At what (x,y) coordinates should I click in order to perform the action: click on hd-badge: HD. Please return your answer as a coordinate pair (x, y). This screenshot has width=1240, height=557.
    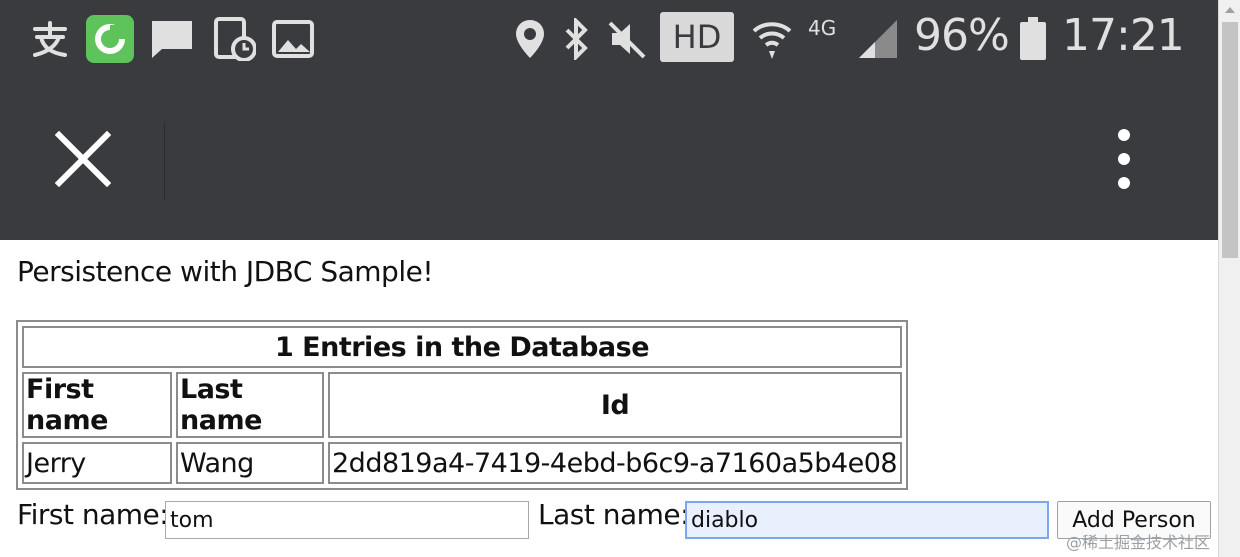
    Looking at the image, I should click on (697, 37).